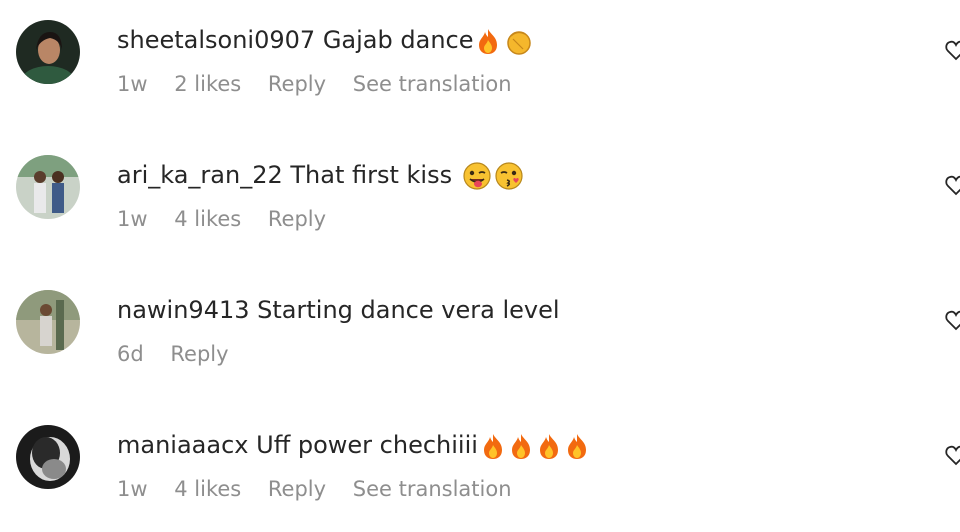 The height and width of the screenshot is (532, 960). What do you see at coordinates (371, 175) in the screenshot?
I see `comment-text: That first kiss` at bounding box center [371, 175].